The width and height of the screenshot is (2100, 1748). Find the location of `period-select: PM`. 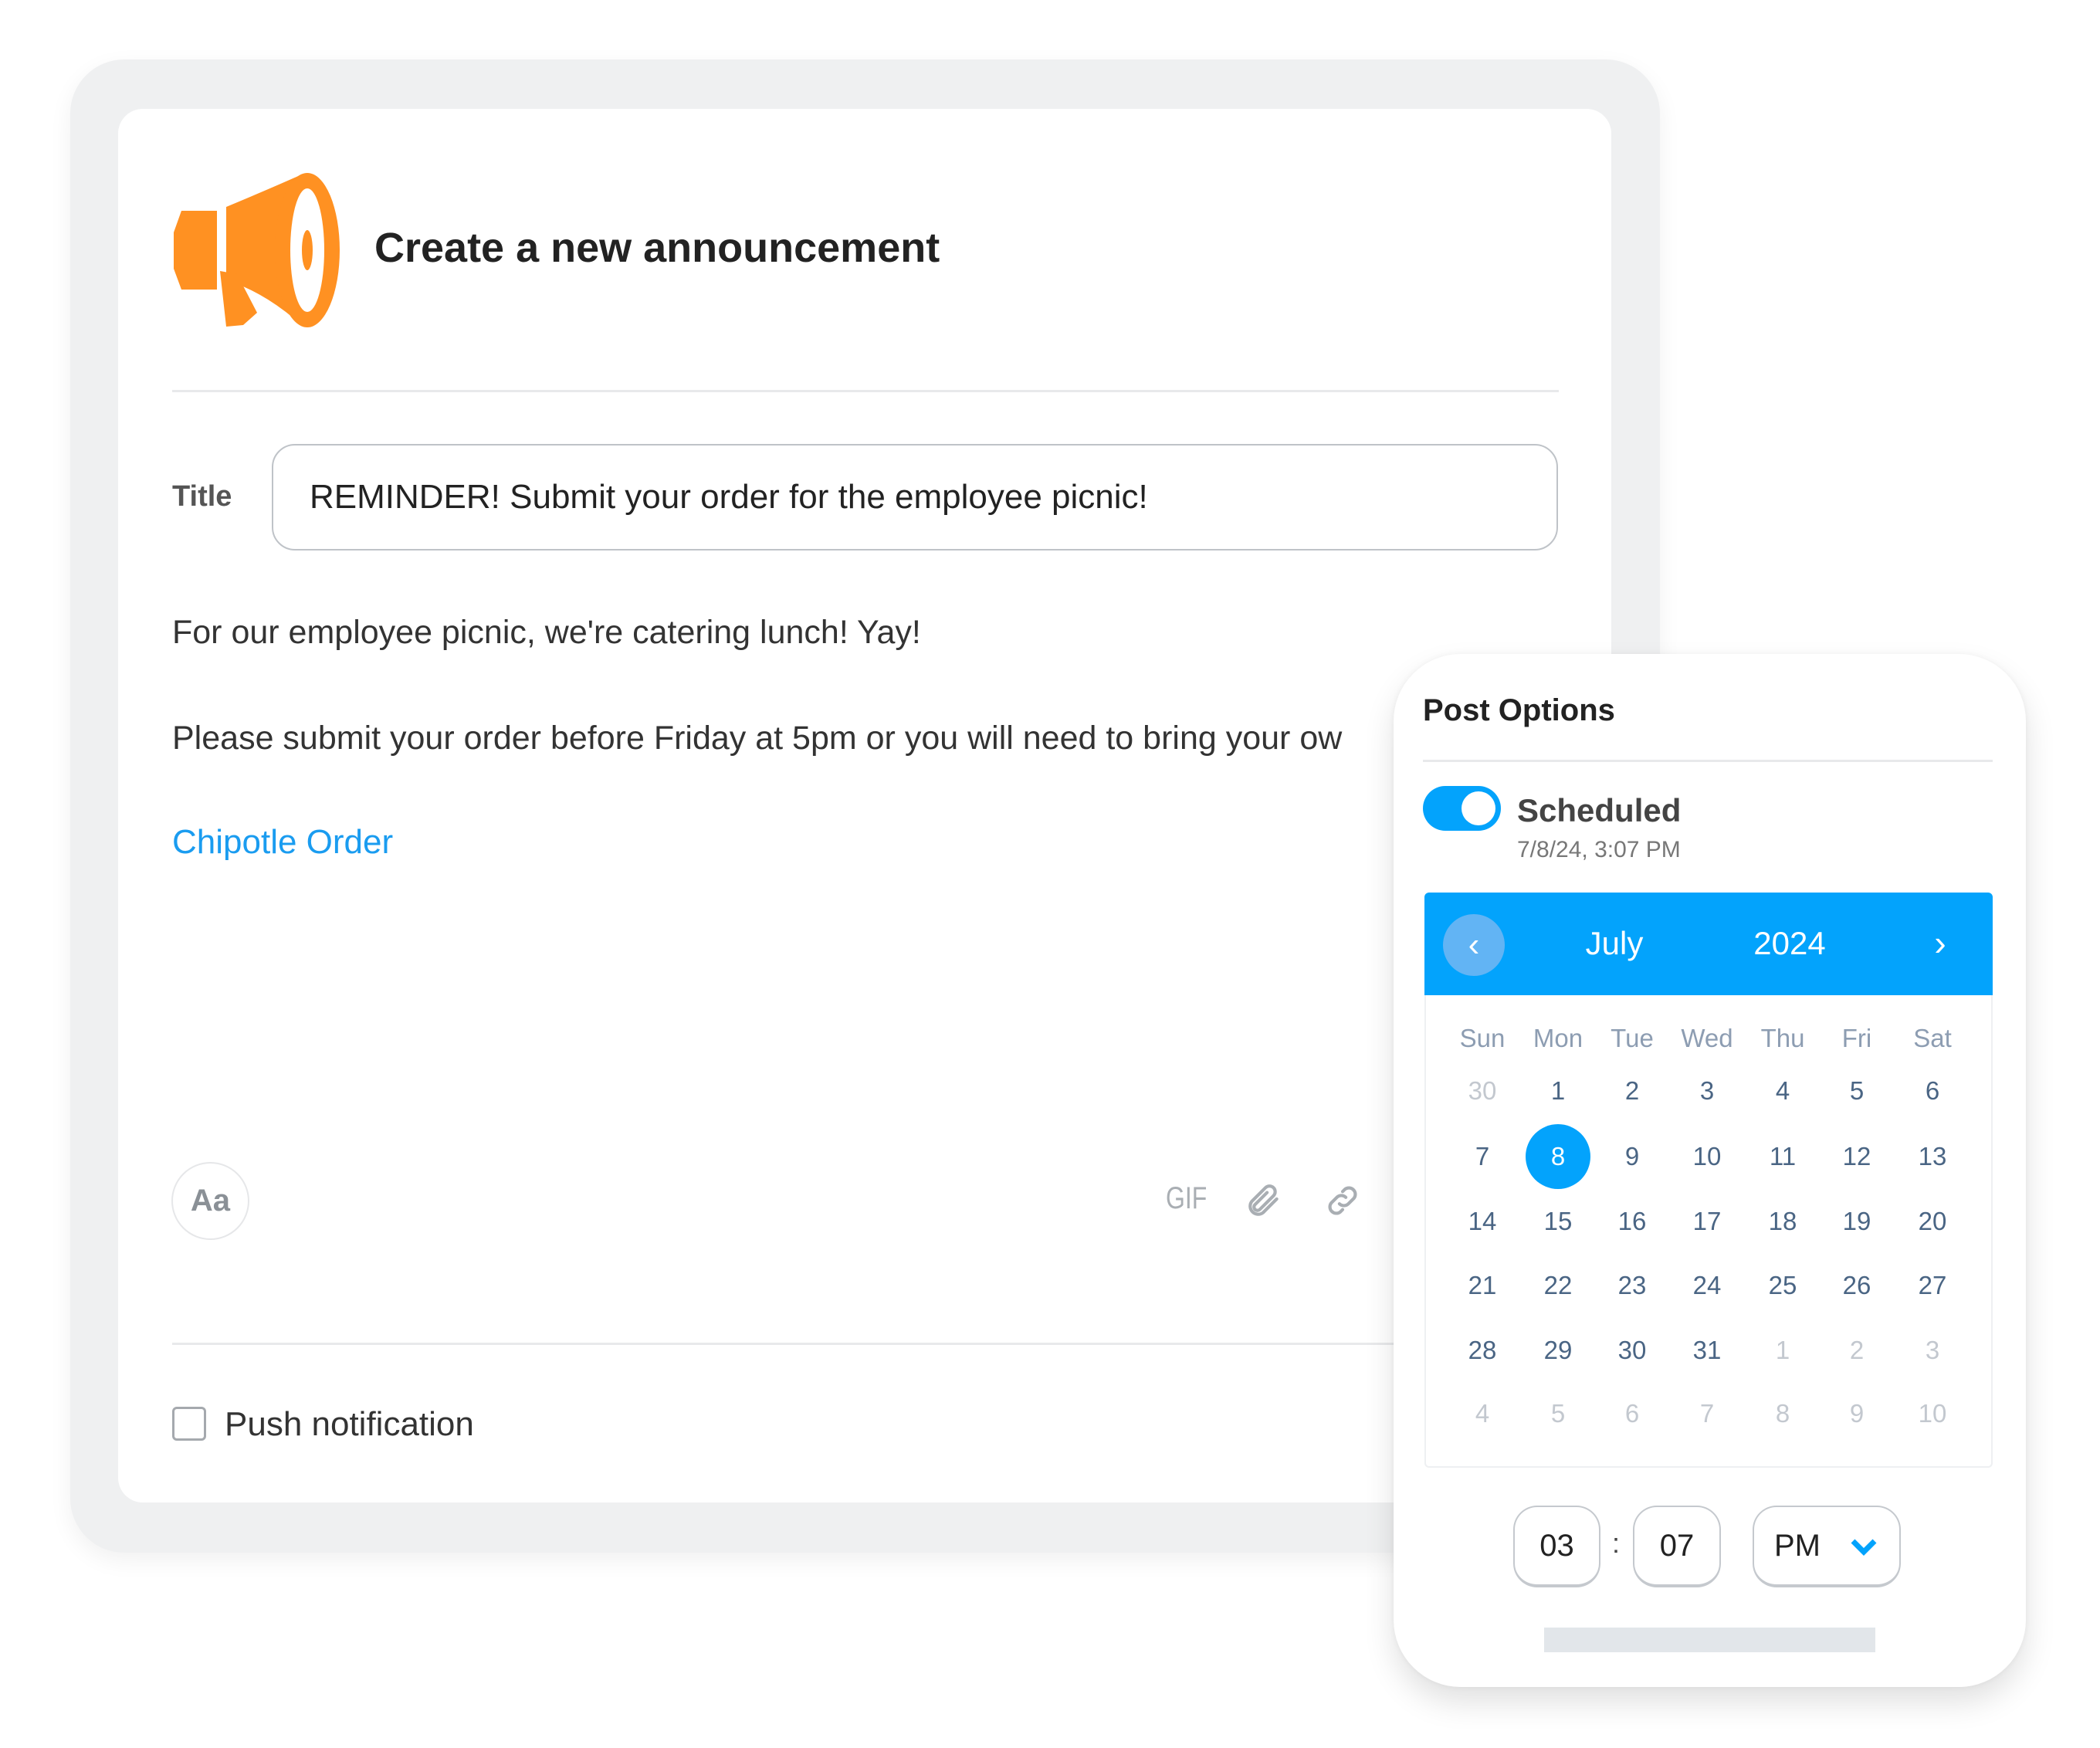

period-select: PM is located at coordinates (1827, 1547).